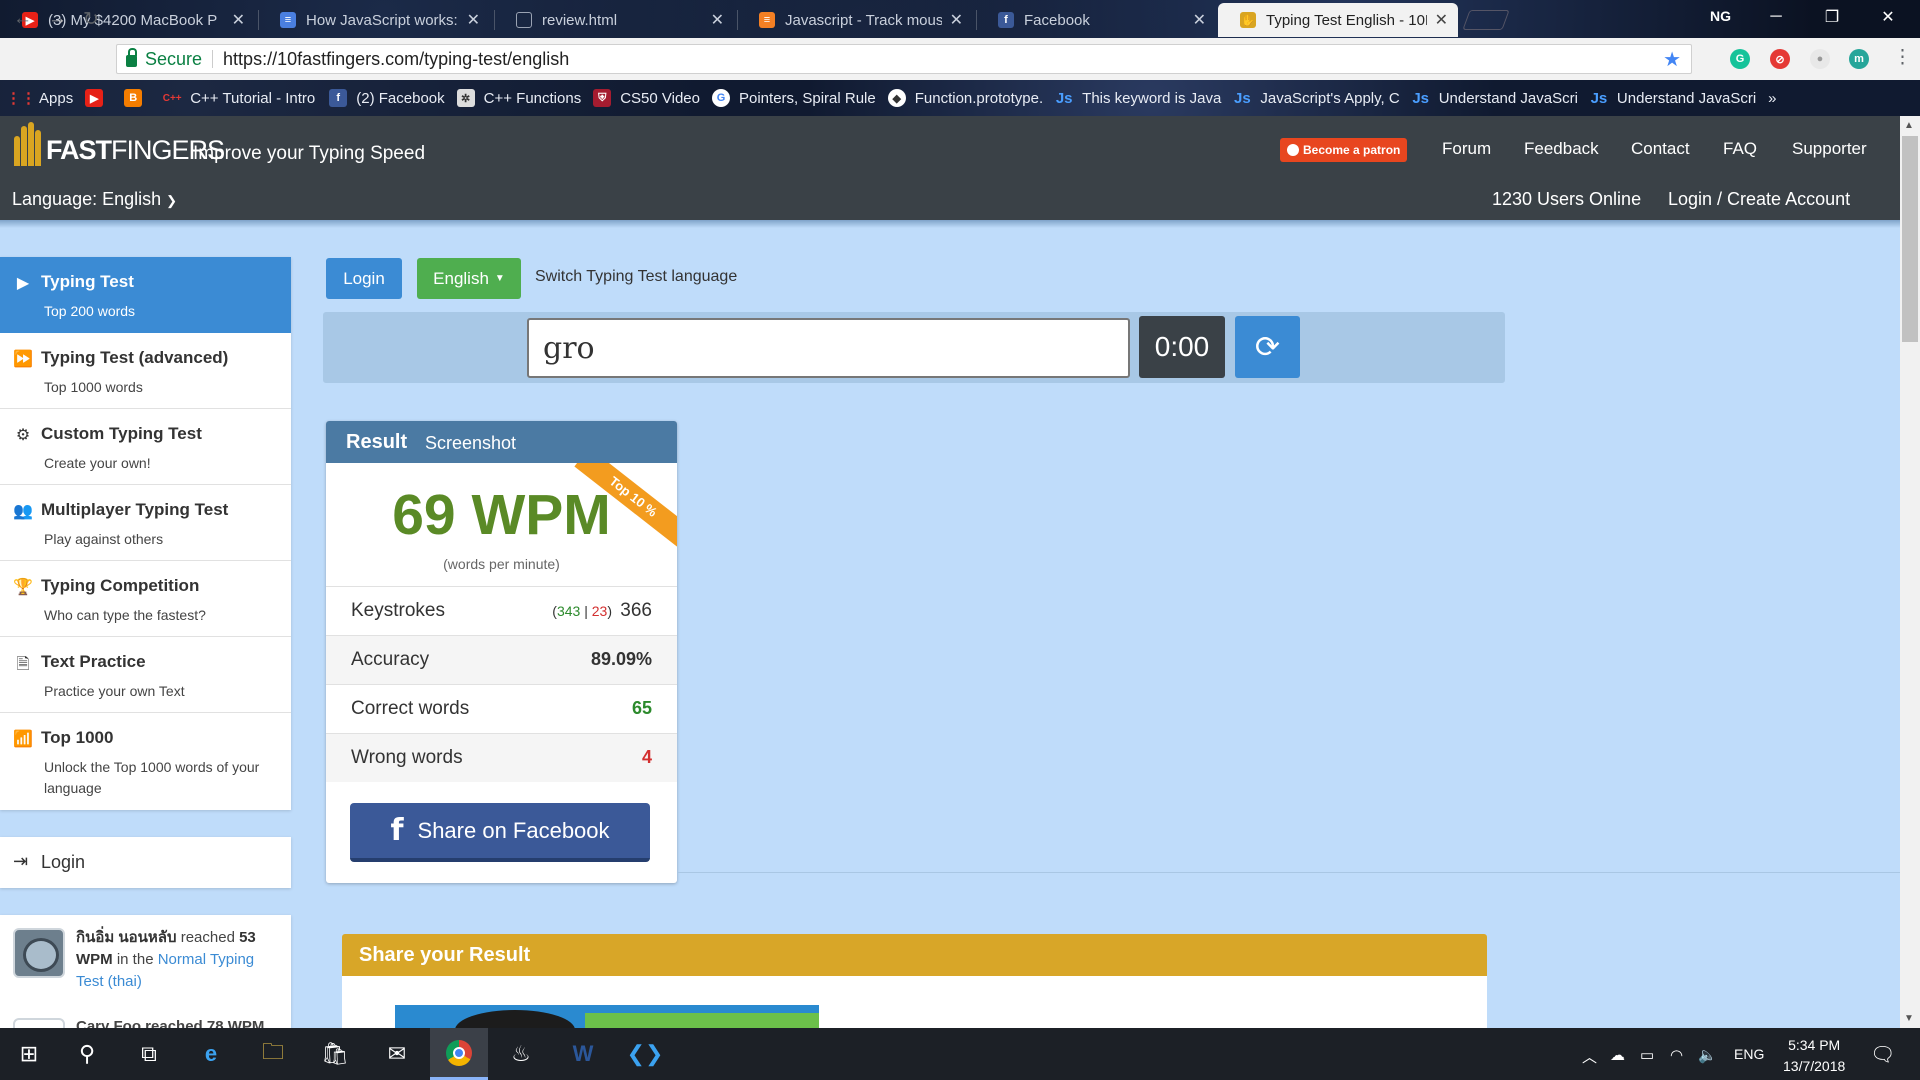 The image size is (1920, 1080). What do you see at coordinates (1660, 149) in the screenshot?
I see `nav-contact: Contact` at bounding box center [1660, 149].